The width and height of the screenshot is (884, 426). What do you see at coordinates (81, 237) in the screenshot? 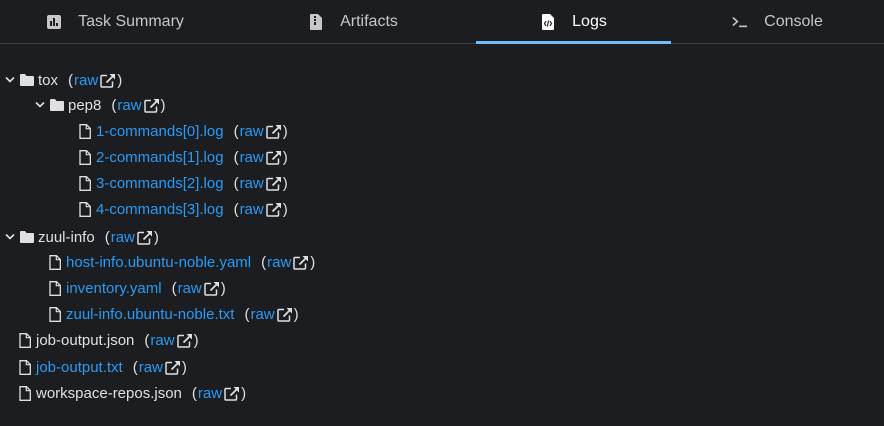
I see `tree-folder-row: zuul-info (raw)` at bounding box center [81, 237].